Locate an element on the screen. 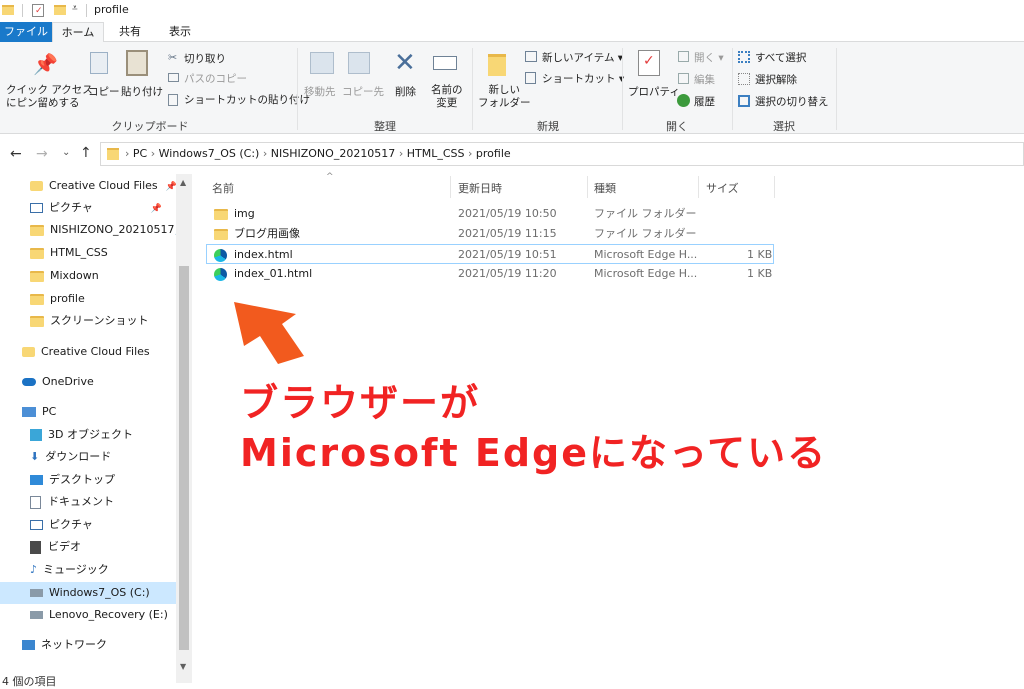  copy-to-button: コピー先 is located at coordinates (363, 91).